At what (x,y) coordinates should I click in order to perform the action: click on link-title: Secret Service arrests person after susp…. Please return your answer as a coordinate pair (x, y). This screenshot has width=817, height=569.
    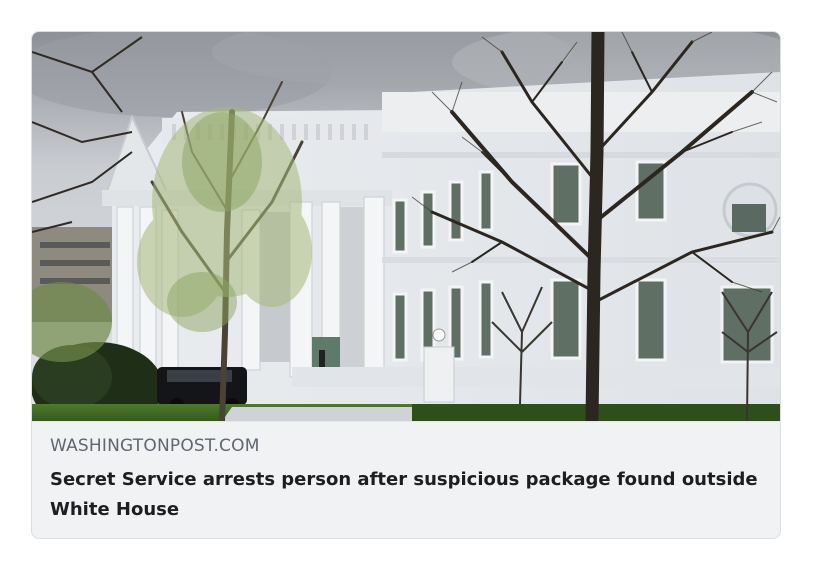
    Looking at the image, I should click on (407, 495).